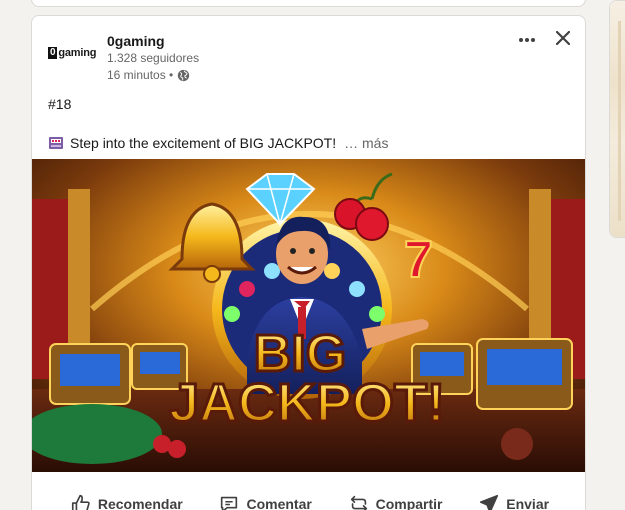 Image resolution: width=625 pixels, height=510 pixels. I want to click on company-logo: 0 gaming, so click(75, 53).